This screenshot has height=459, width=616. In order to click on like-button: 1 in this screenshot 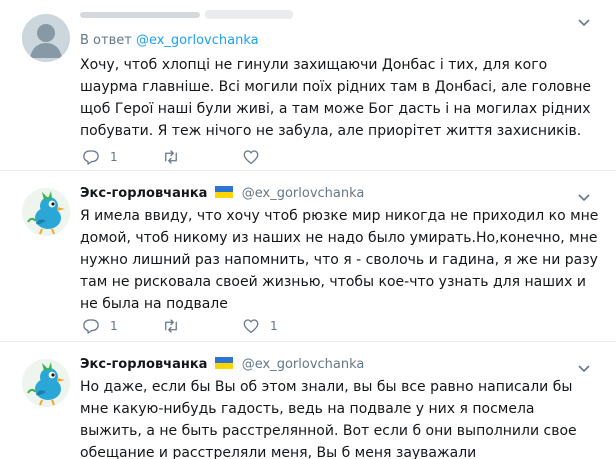, I will do `click(260, 326)`.